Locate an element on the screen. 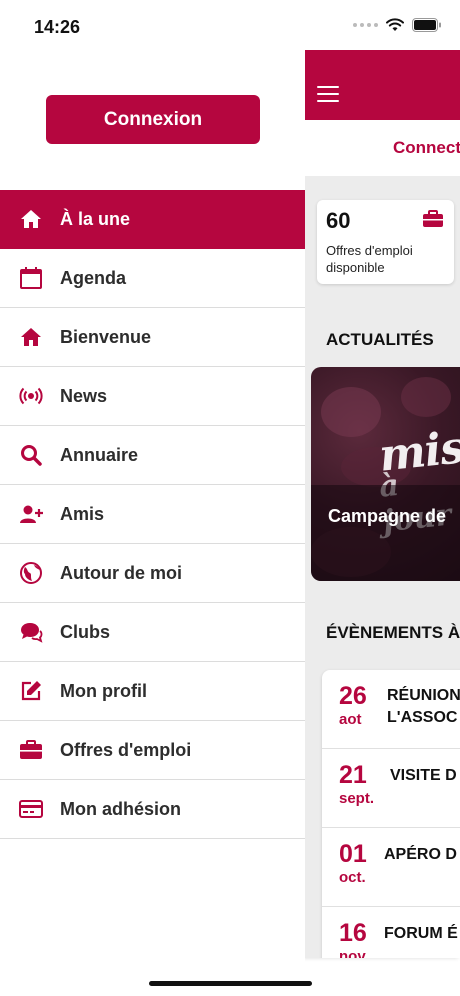 Image resolution: width=460 pixels, height=996 pixels. status-bar: 14:26 is located at coordinates (230, 25).